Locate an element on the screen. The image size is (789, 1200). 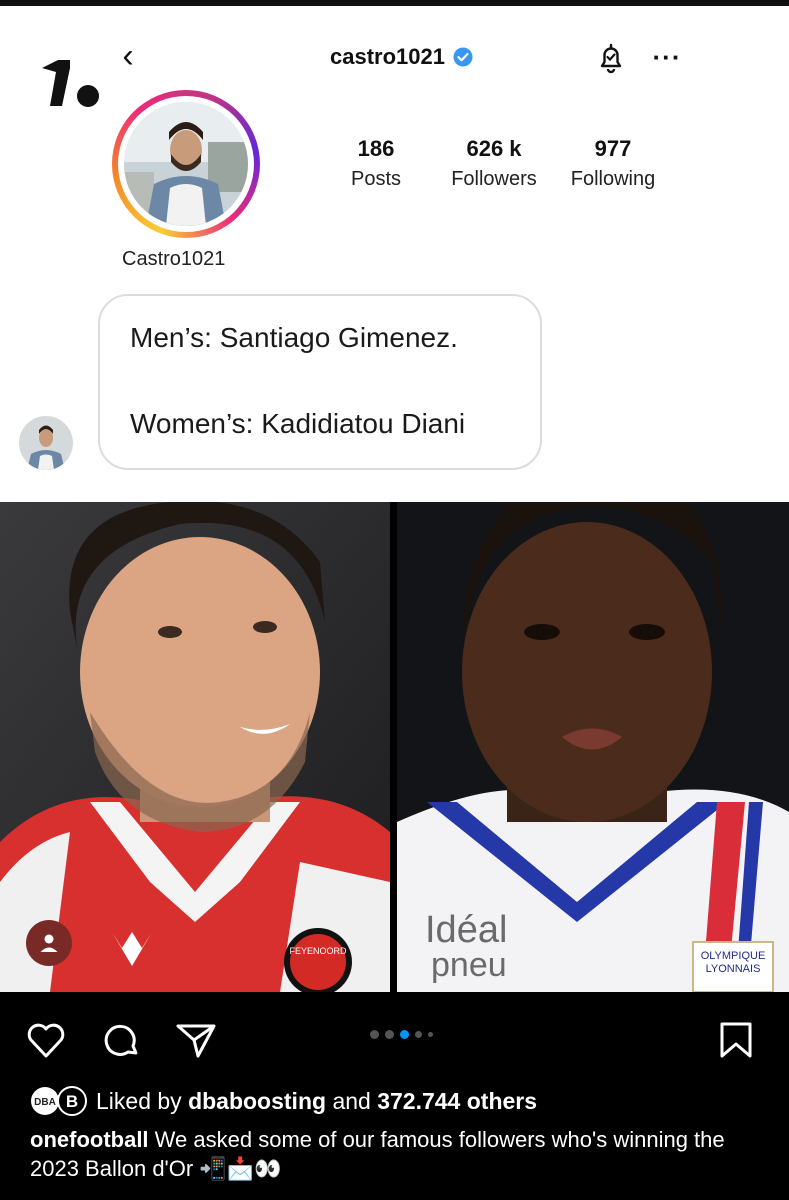
bubble-line-men: Men’s: Santiago Gimenez. is located at coordinates (294, 337).